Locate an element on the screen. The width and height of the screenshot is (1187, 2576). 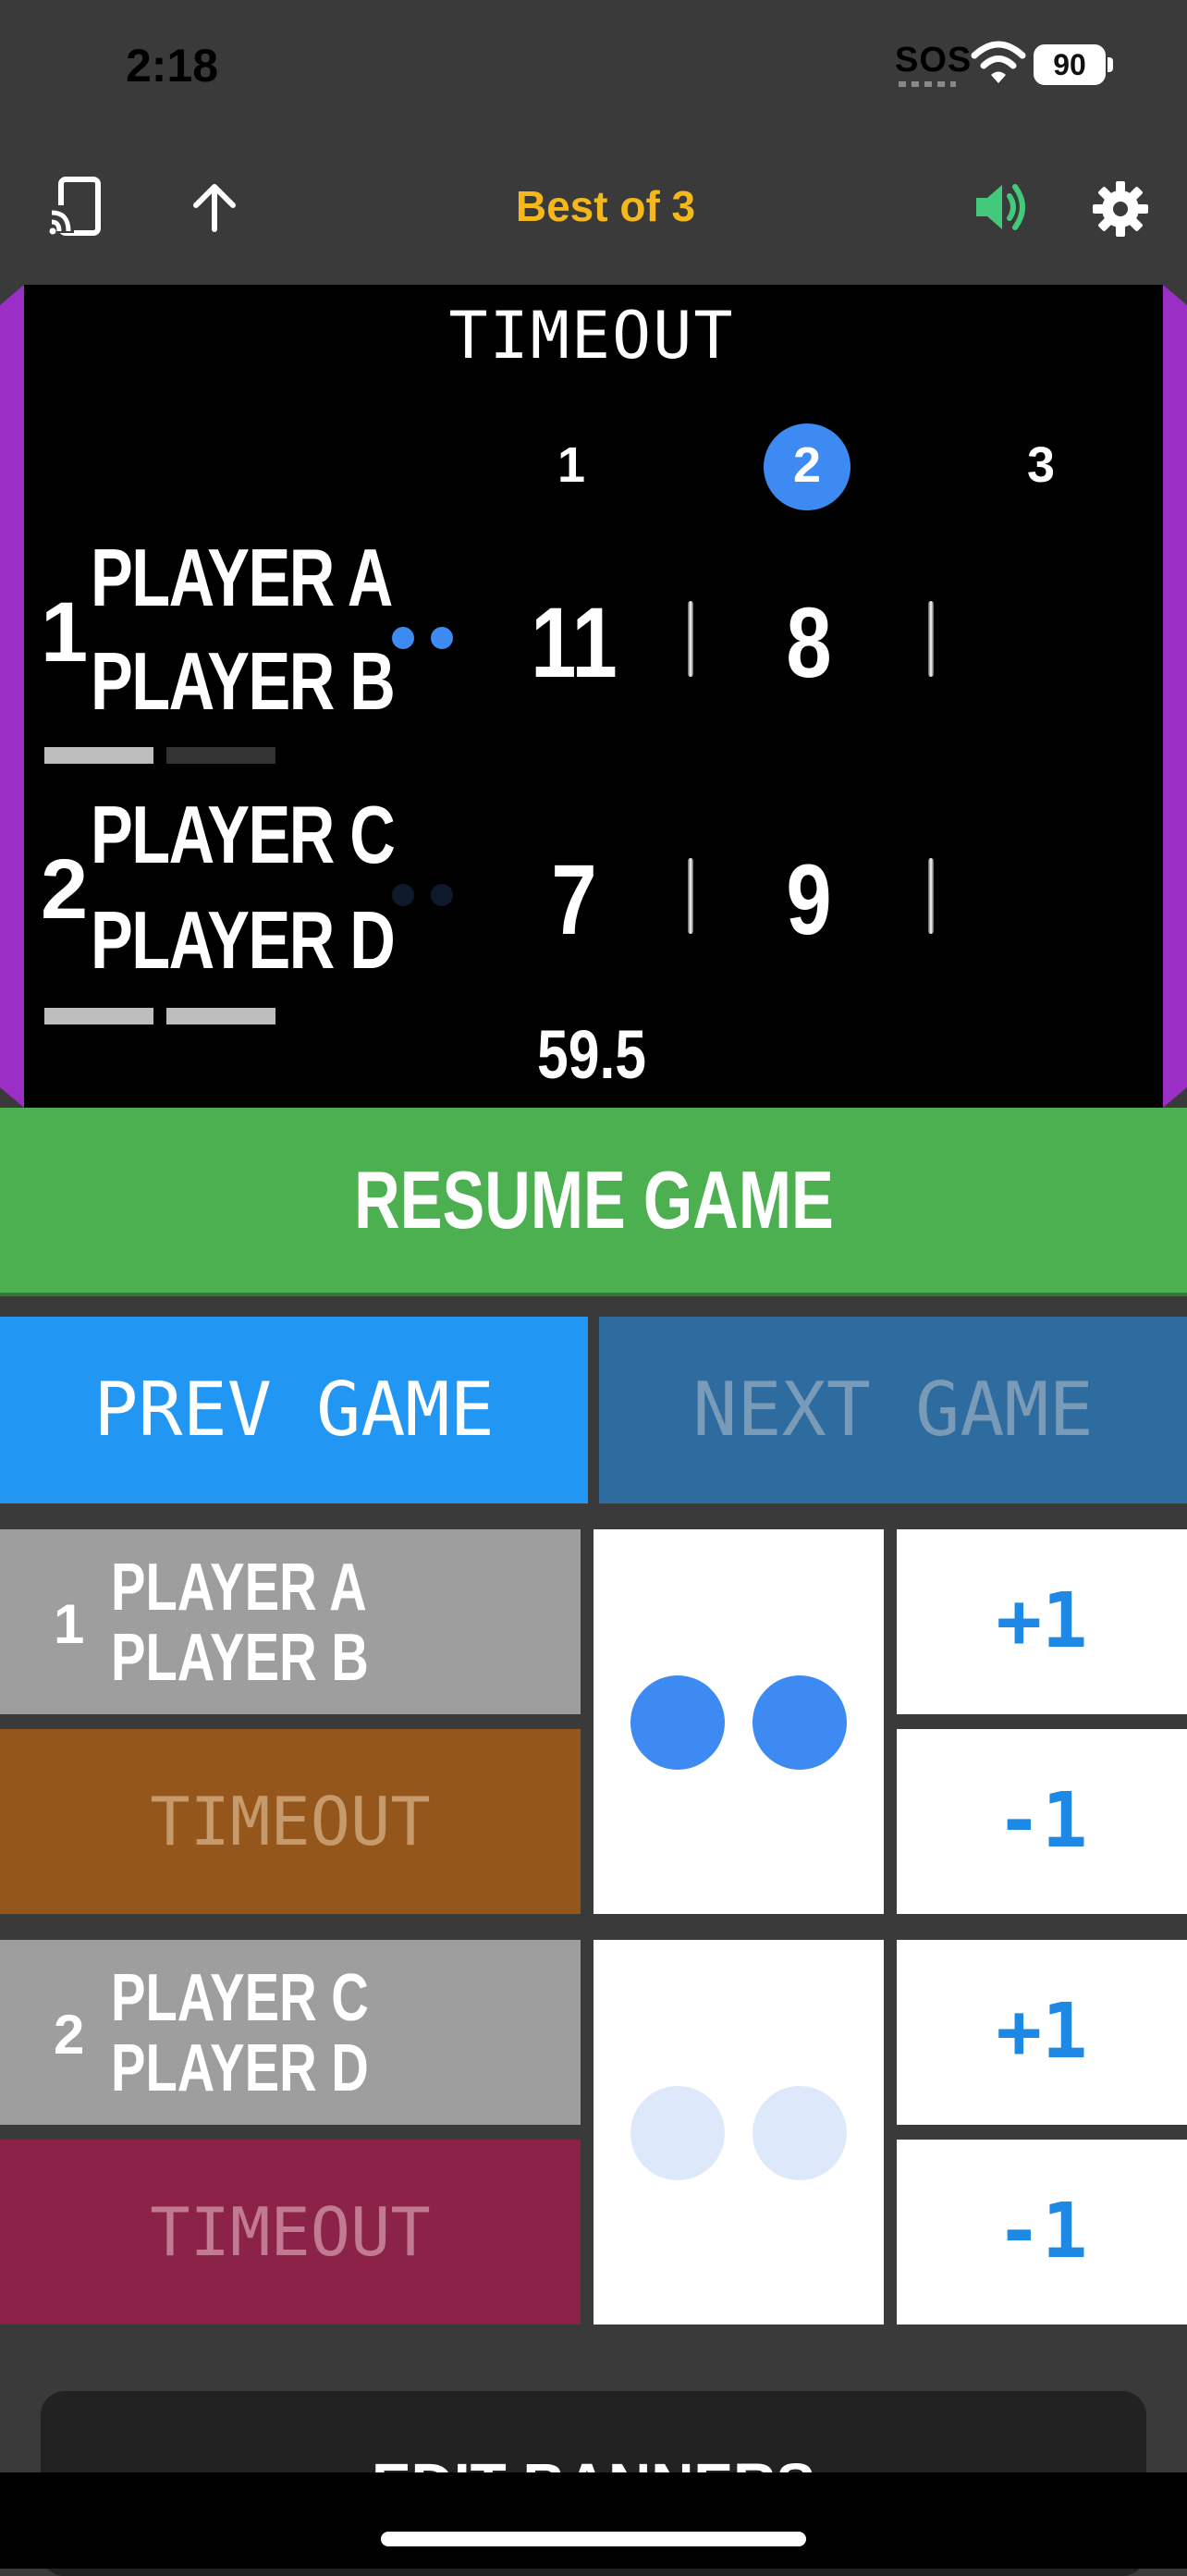
bottom-safe-area is located at coordinates (593, 2520).